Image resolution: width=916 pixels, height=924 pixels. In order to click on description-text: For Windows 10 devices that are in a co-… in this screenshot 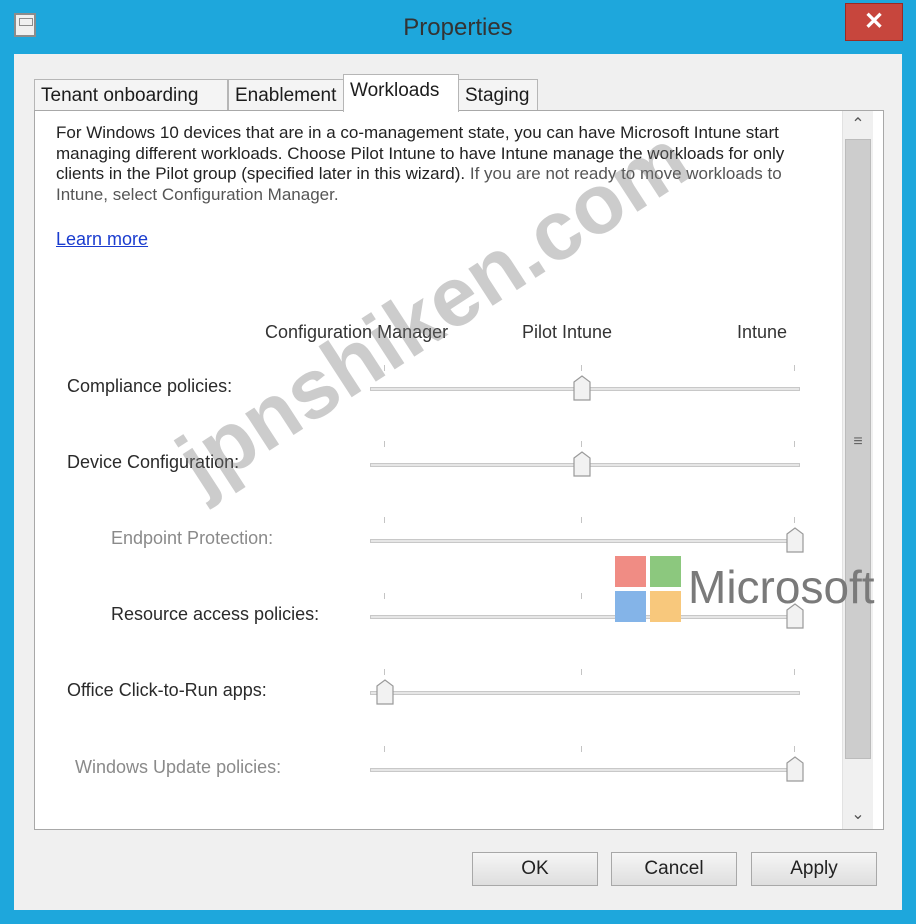, I will do `click(436, 164)`.